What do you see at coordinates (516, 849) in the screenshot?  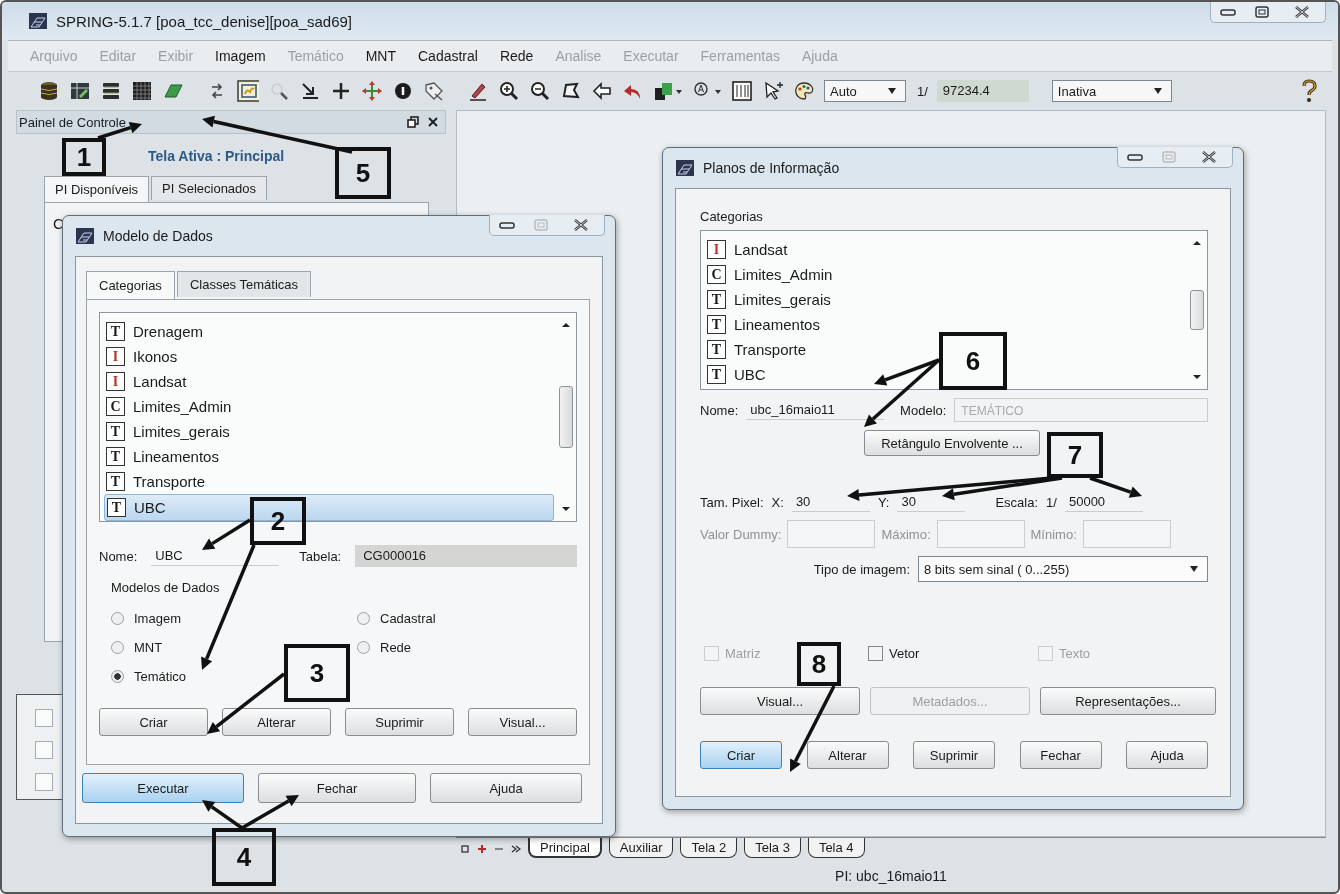 I see `double-arrow-icon` at bounding box center [516, 849].